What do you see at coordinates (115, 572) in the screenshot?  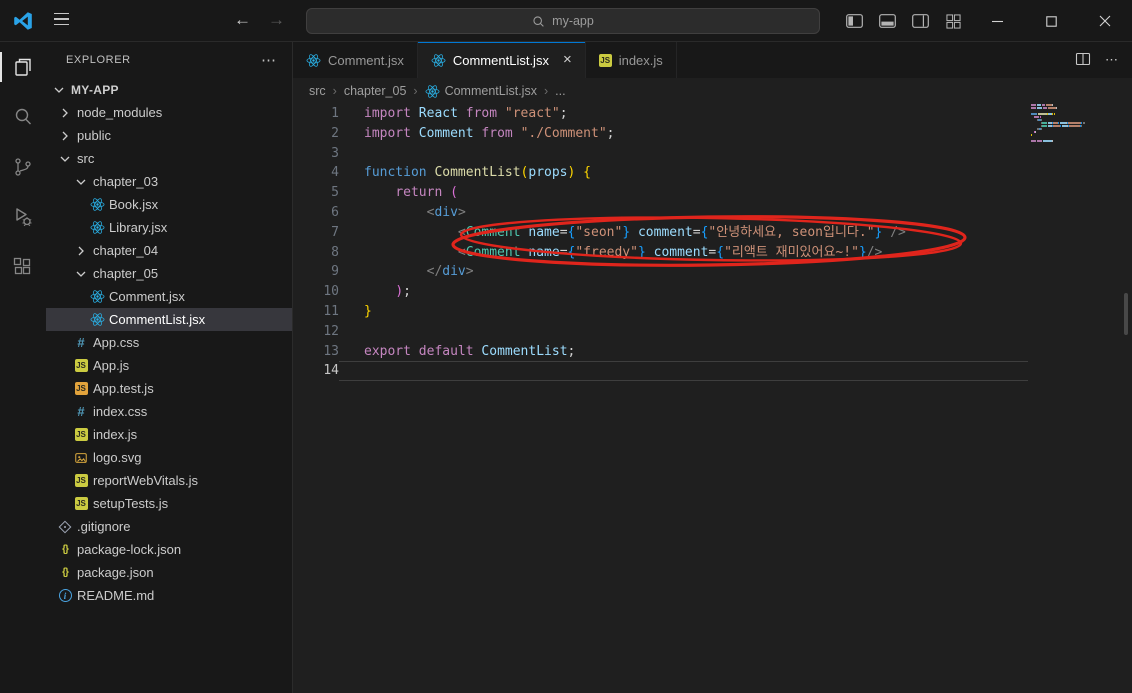 I see `tree-item-label: package.json` at bounding box center [115, 572].